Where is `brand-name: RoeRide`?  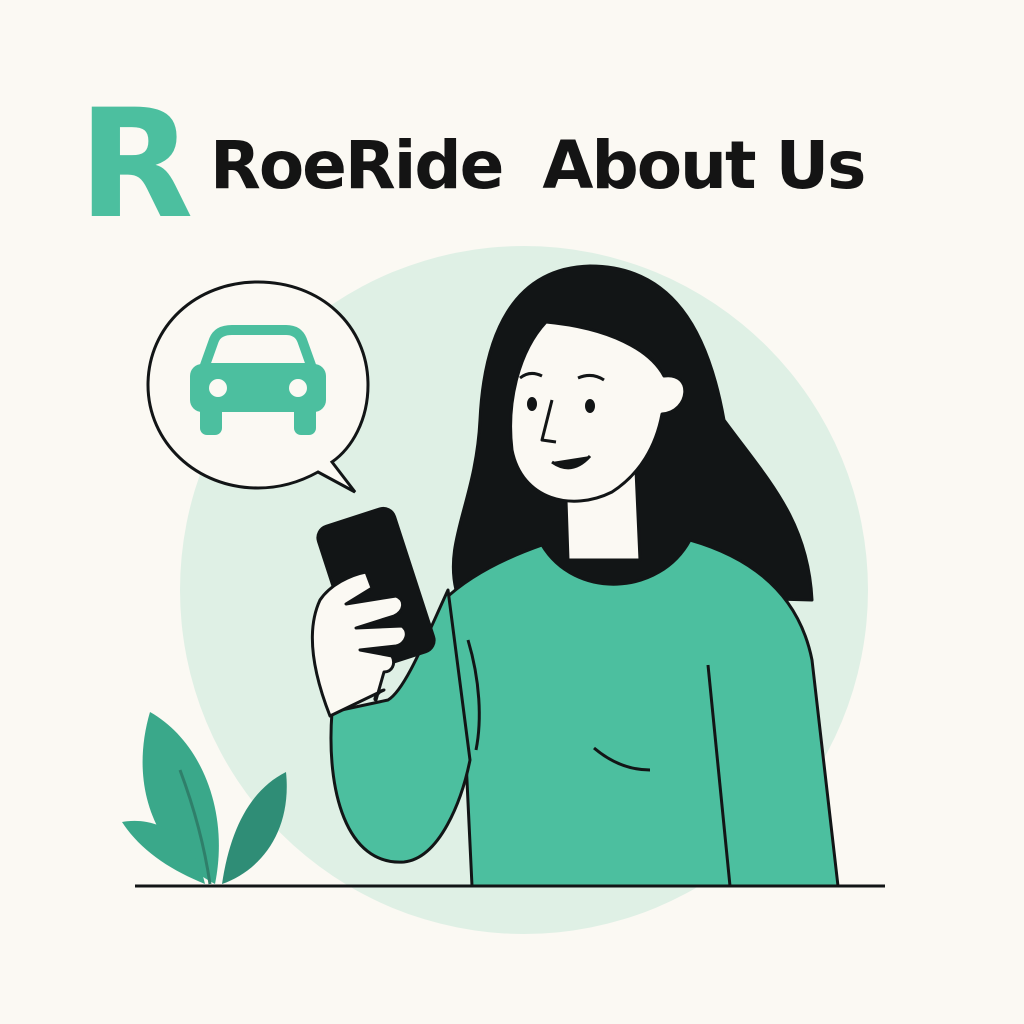
brand-name: RoeRide is located at coordinates (357, 165).